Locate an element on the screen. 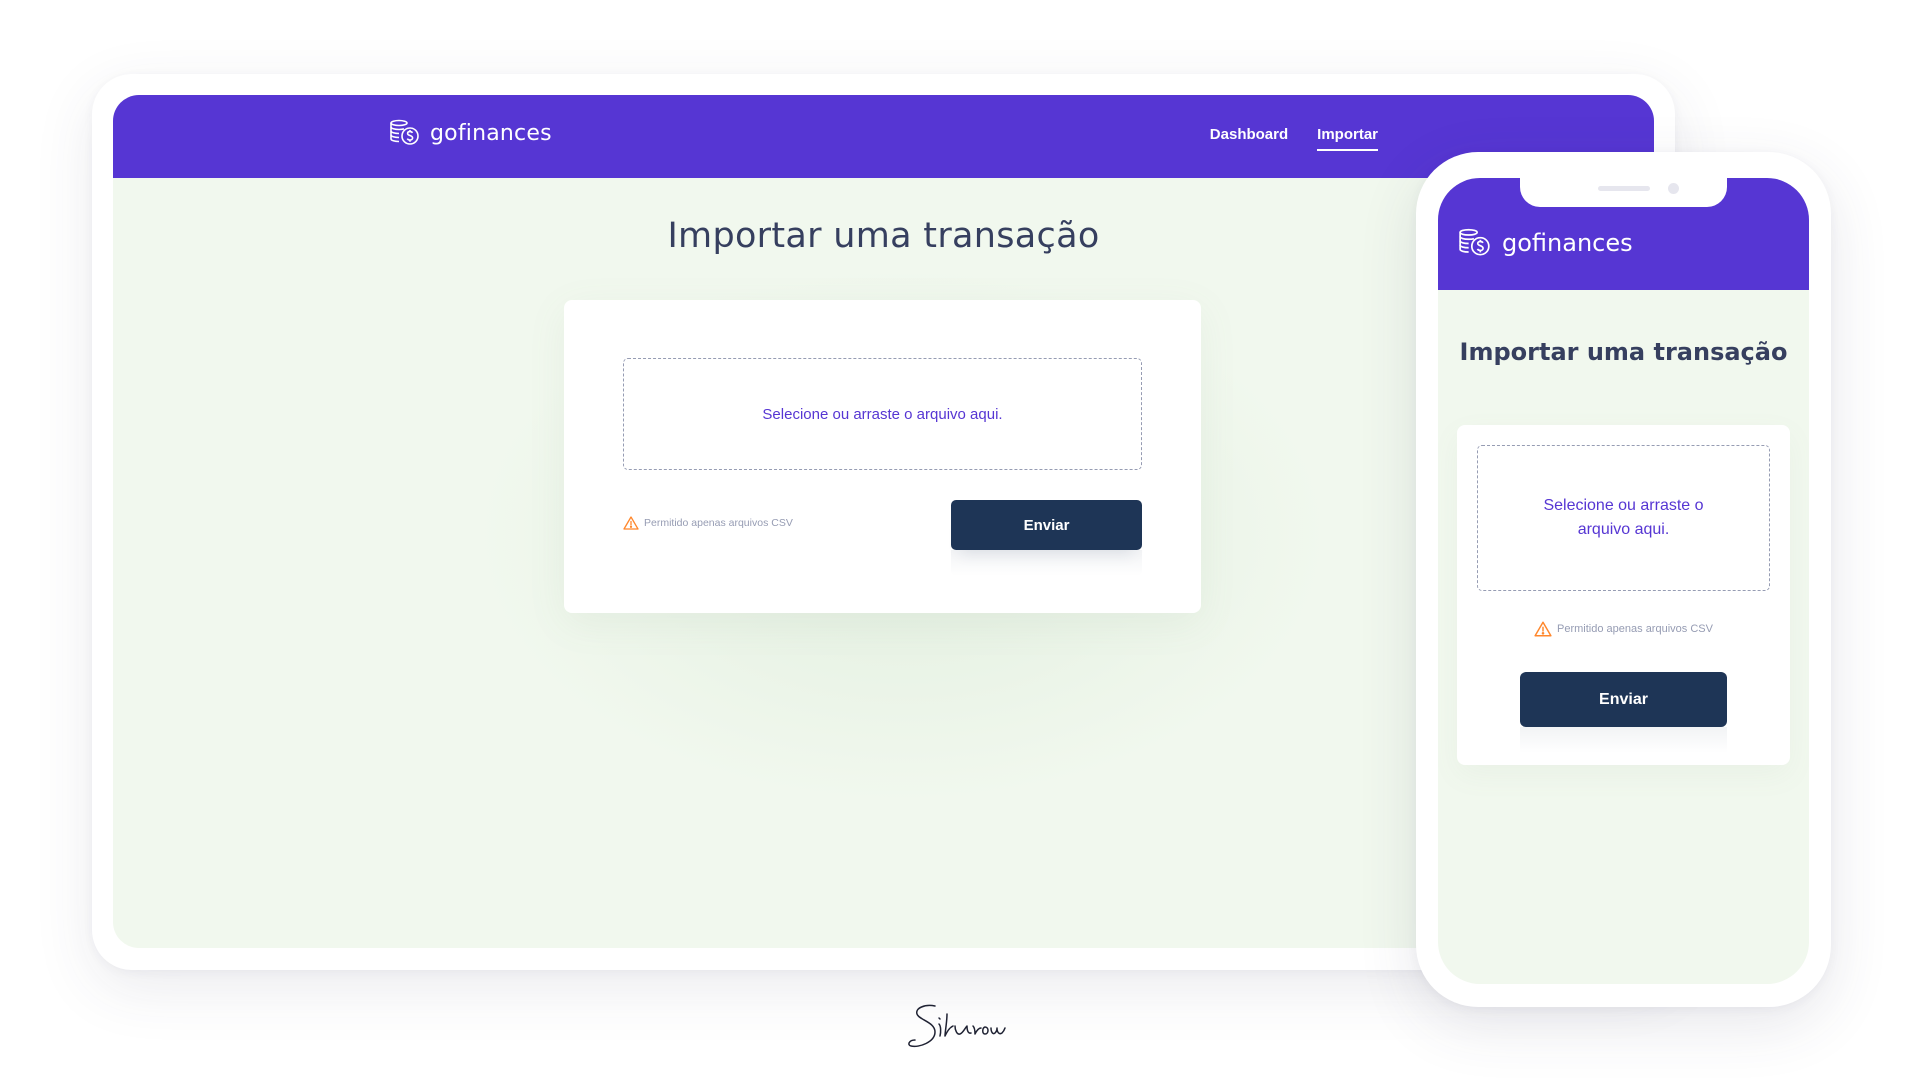  mobile-page-title: Importar uma transação is located at coordinates (1623, 352).